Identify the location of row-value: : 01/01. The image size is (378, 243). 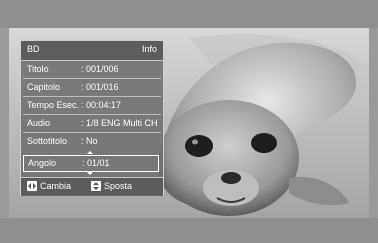
(96, 163).